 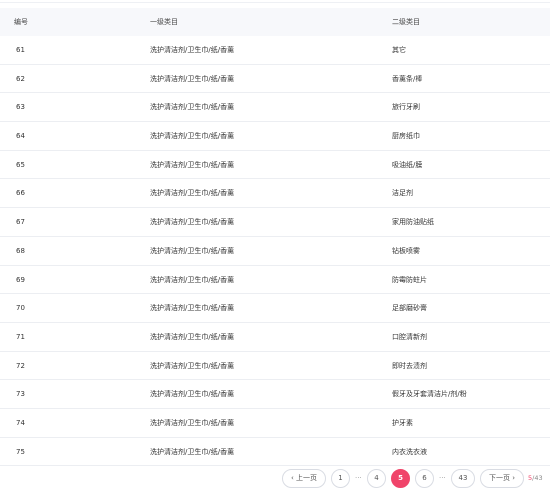 I want to click on cell-id: 64, so click(x=20, y=136).